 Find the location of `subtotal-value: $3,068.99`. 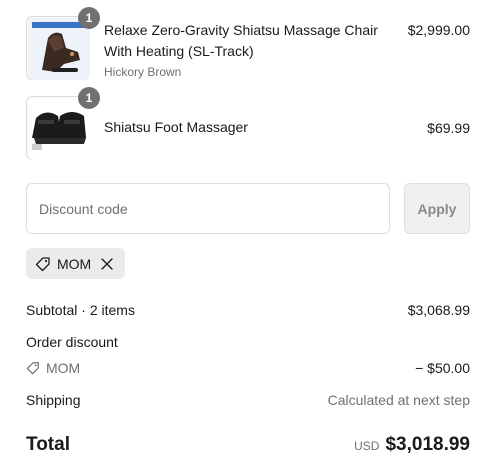

subtotal-value: $3,068.99 is located at coordinates (438, 310).